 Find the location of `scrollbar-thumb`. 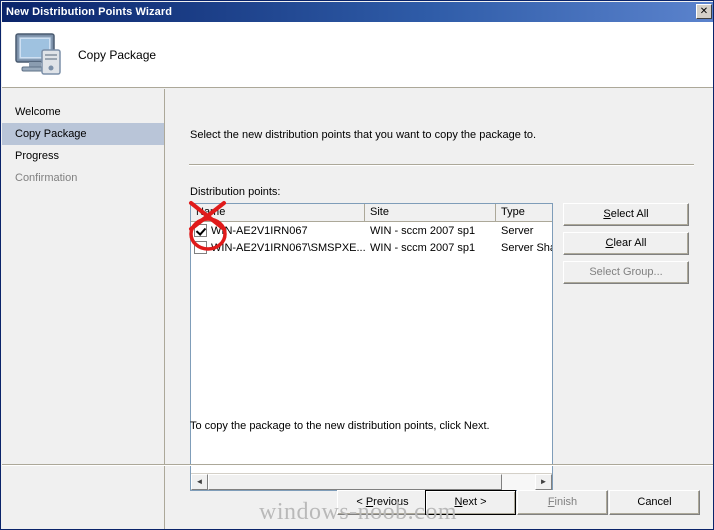

scrollbar-thumb is located at coordinates (355, 482).